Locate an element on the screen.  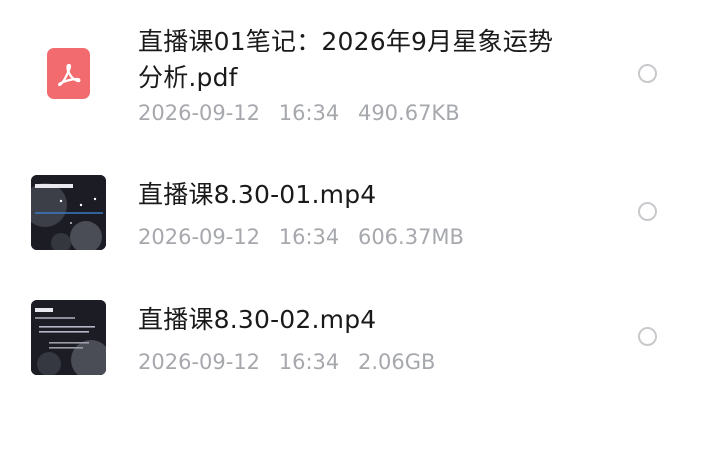
file-meta: 2026-09-12 16:34 2.06GB is located at coordinates (292, 362).